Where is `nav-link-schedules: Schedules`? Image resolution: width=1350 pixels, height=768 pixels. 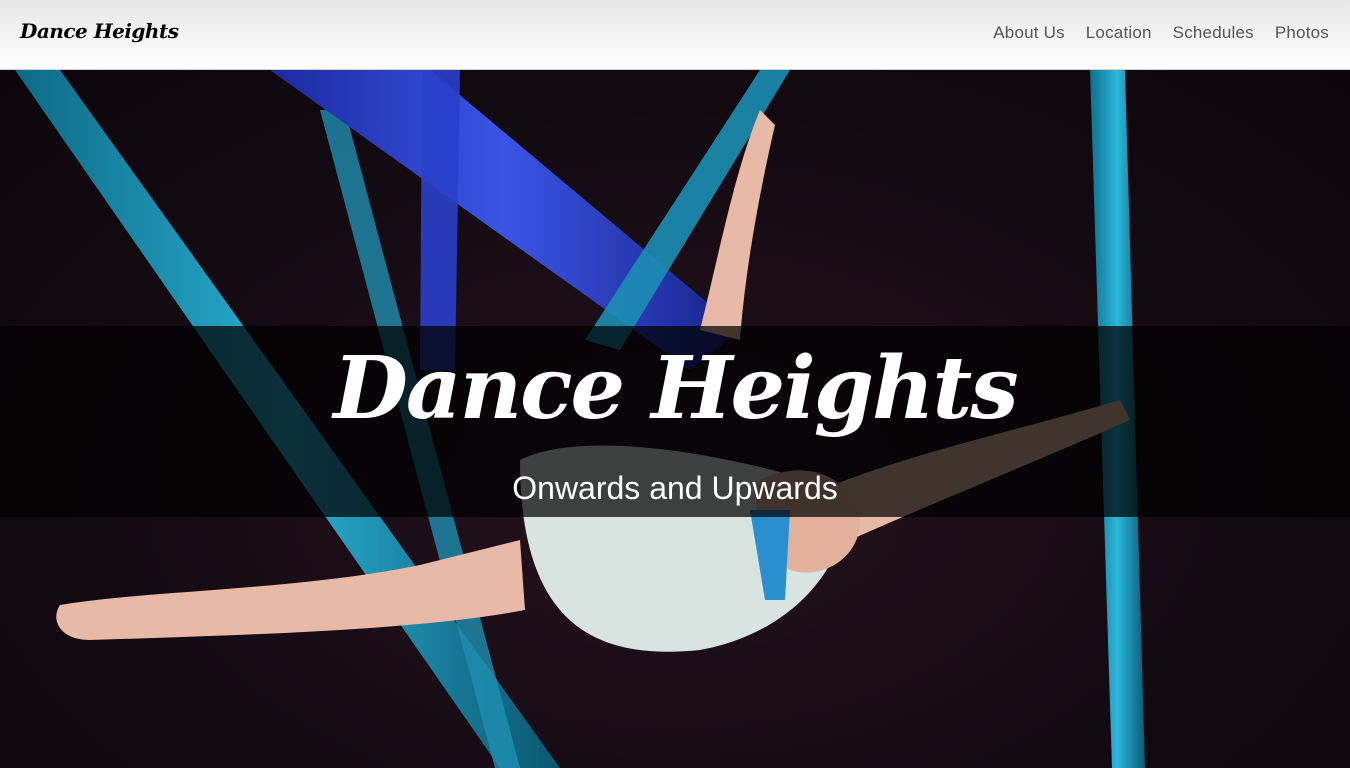
nav-link-schedules: Schedules is located at coordinates (1213, 33).